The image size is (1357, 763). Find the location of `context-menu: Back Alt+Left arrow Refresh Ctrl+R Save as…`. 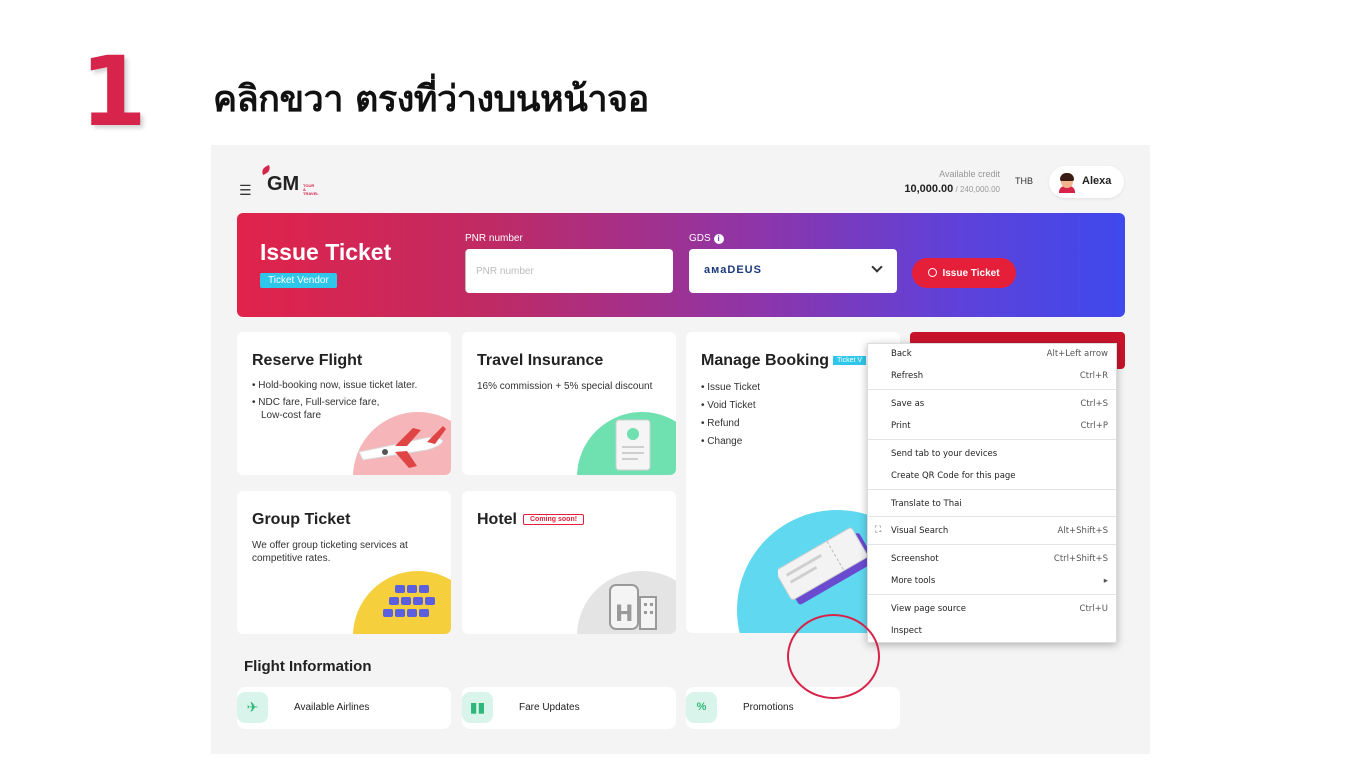

context-menu: Back Alt+Left arrow Refresh Ctrl+R Save as… is located at coordinates (992, 493).